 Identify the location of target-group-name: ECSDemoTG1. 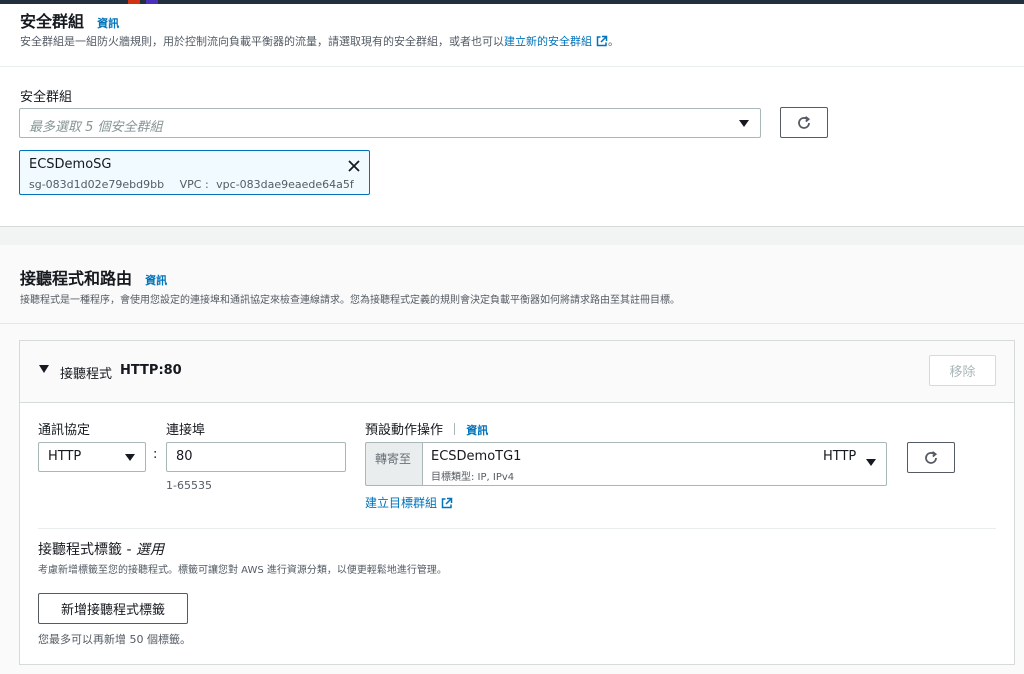
(476, 456).